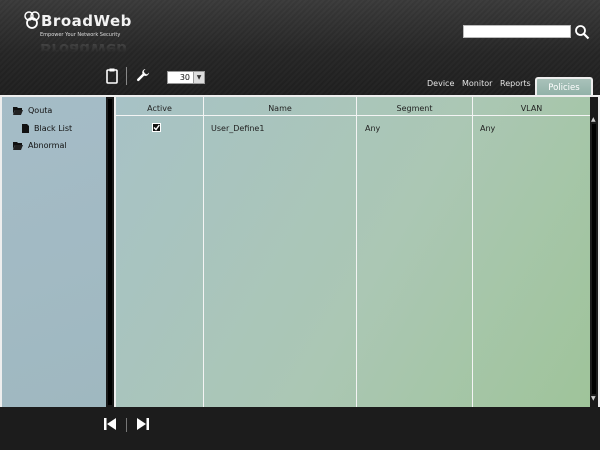 This screenshot has height=450, width=600. What do you see at coordinates (80, 35) in the screenshot?
I see `brand-tagline: Empower Your Network Security` at bounding box center [80, 35].